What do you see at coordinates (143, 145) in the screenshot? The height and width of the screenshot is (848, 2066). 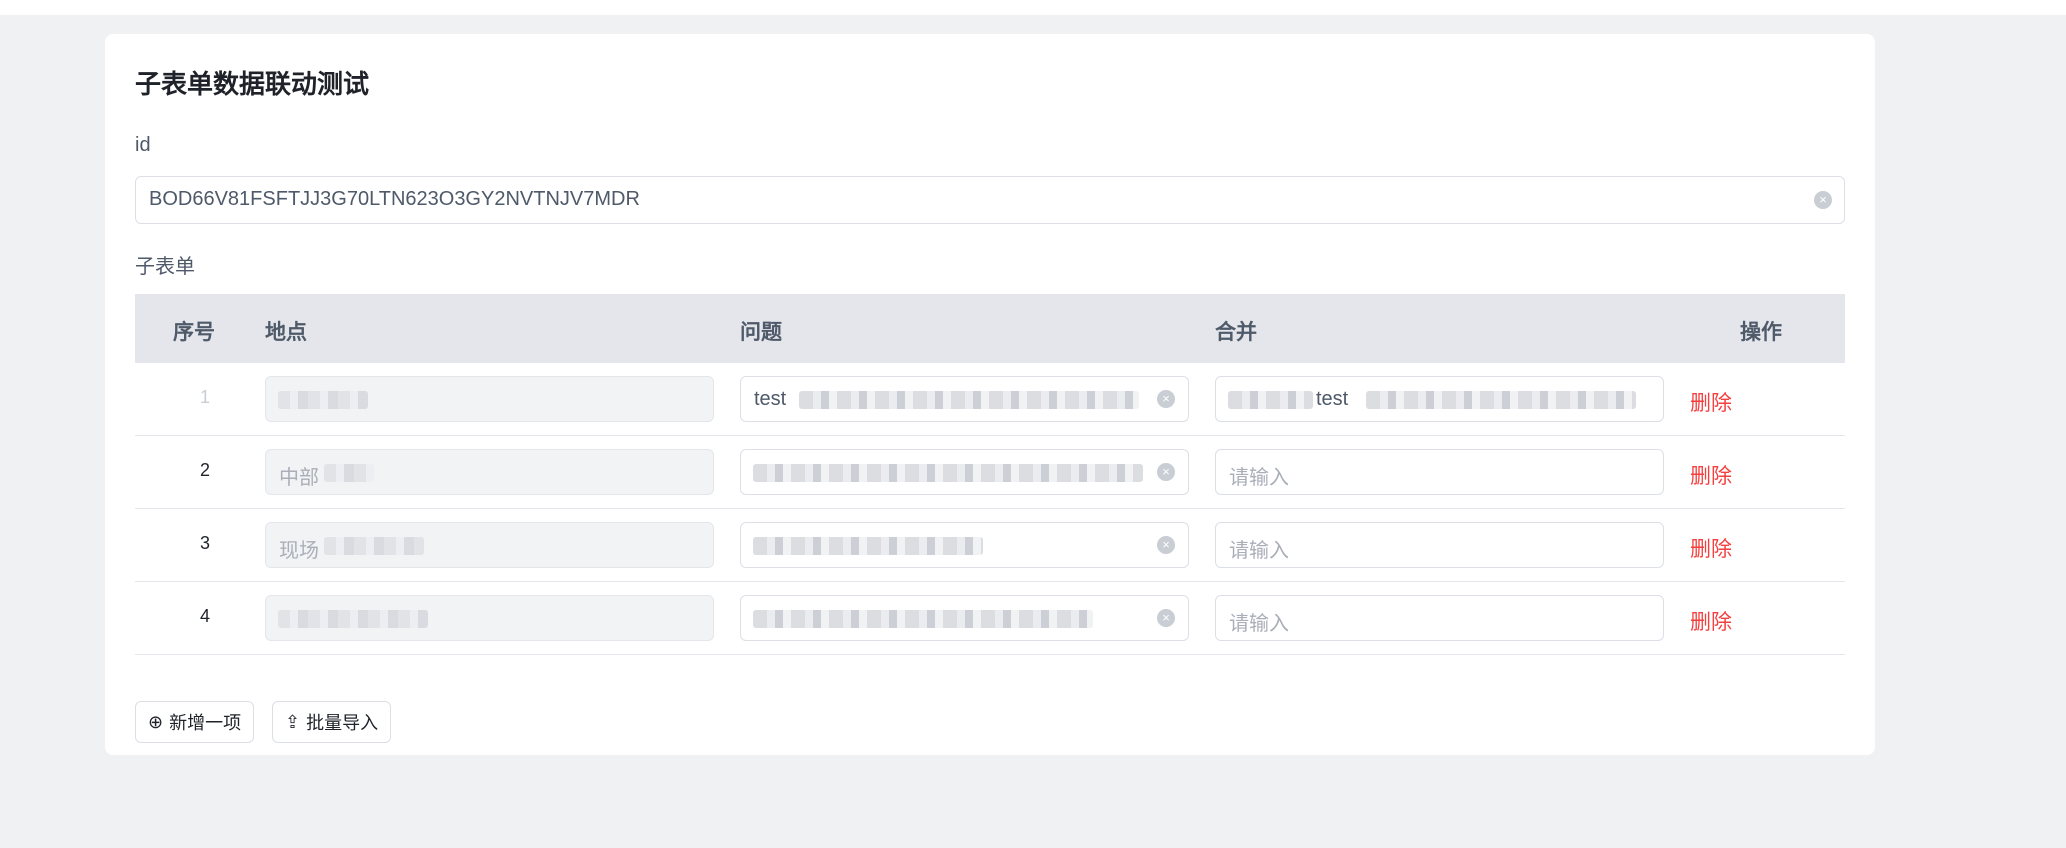 I see `id-label: id` at bounding box center [143, 145].